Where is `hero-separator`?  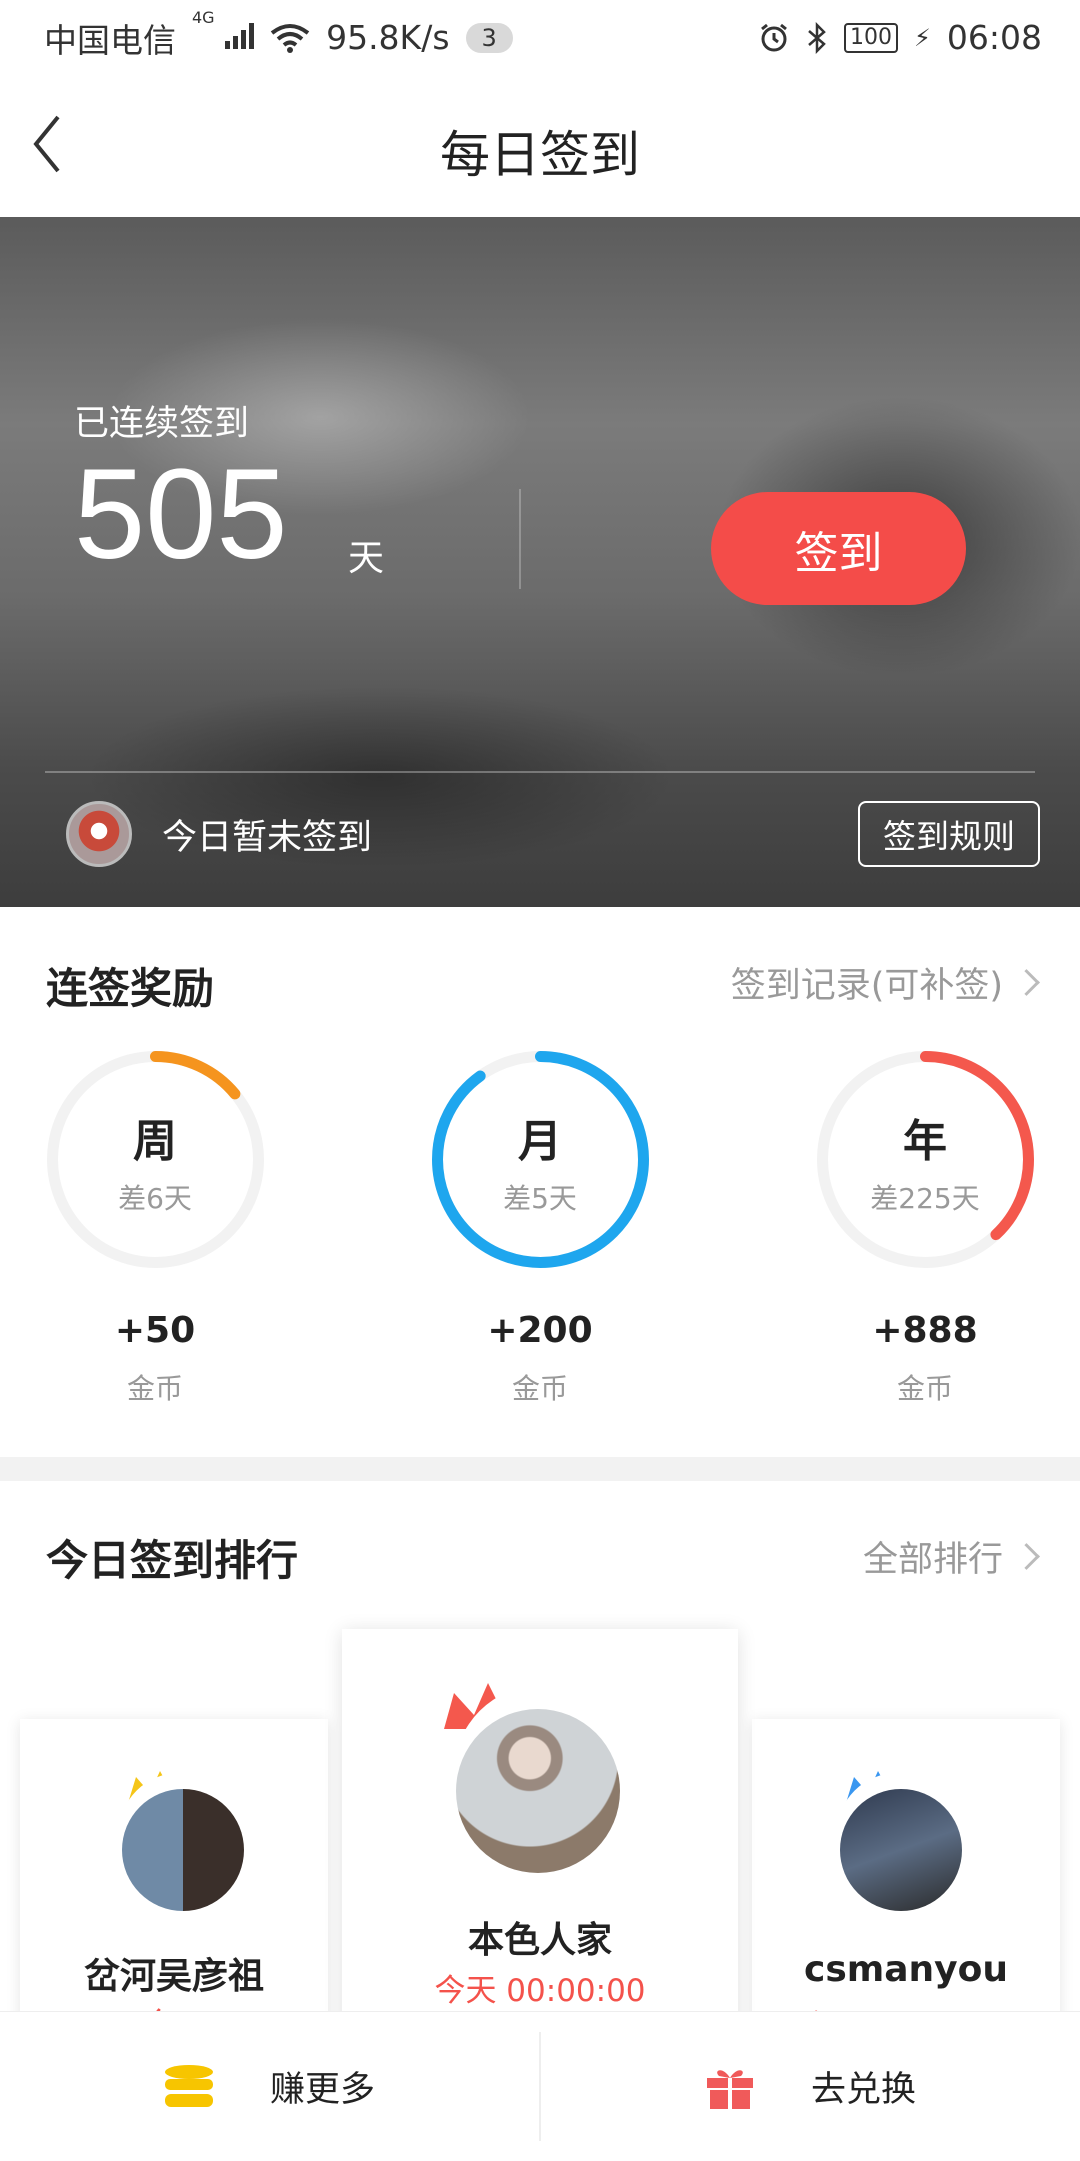 hero-separator is located at coordinates (540, 772).